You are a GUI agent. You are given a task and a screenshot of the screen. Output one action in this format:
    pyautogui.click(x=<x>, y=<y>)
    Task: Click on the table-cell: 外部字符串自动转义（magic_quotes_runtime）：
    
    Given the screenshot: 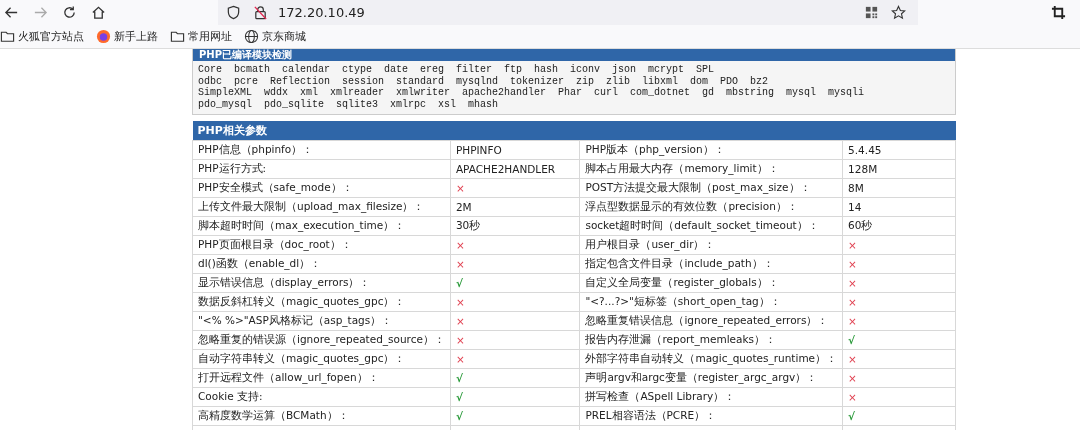 What is the action you would take?
    pyautogui.click(x=711, y=359)
    